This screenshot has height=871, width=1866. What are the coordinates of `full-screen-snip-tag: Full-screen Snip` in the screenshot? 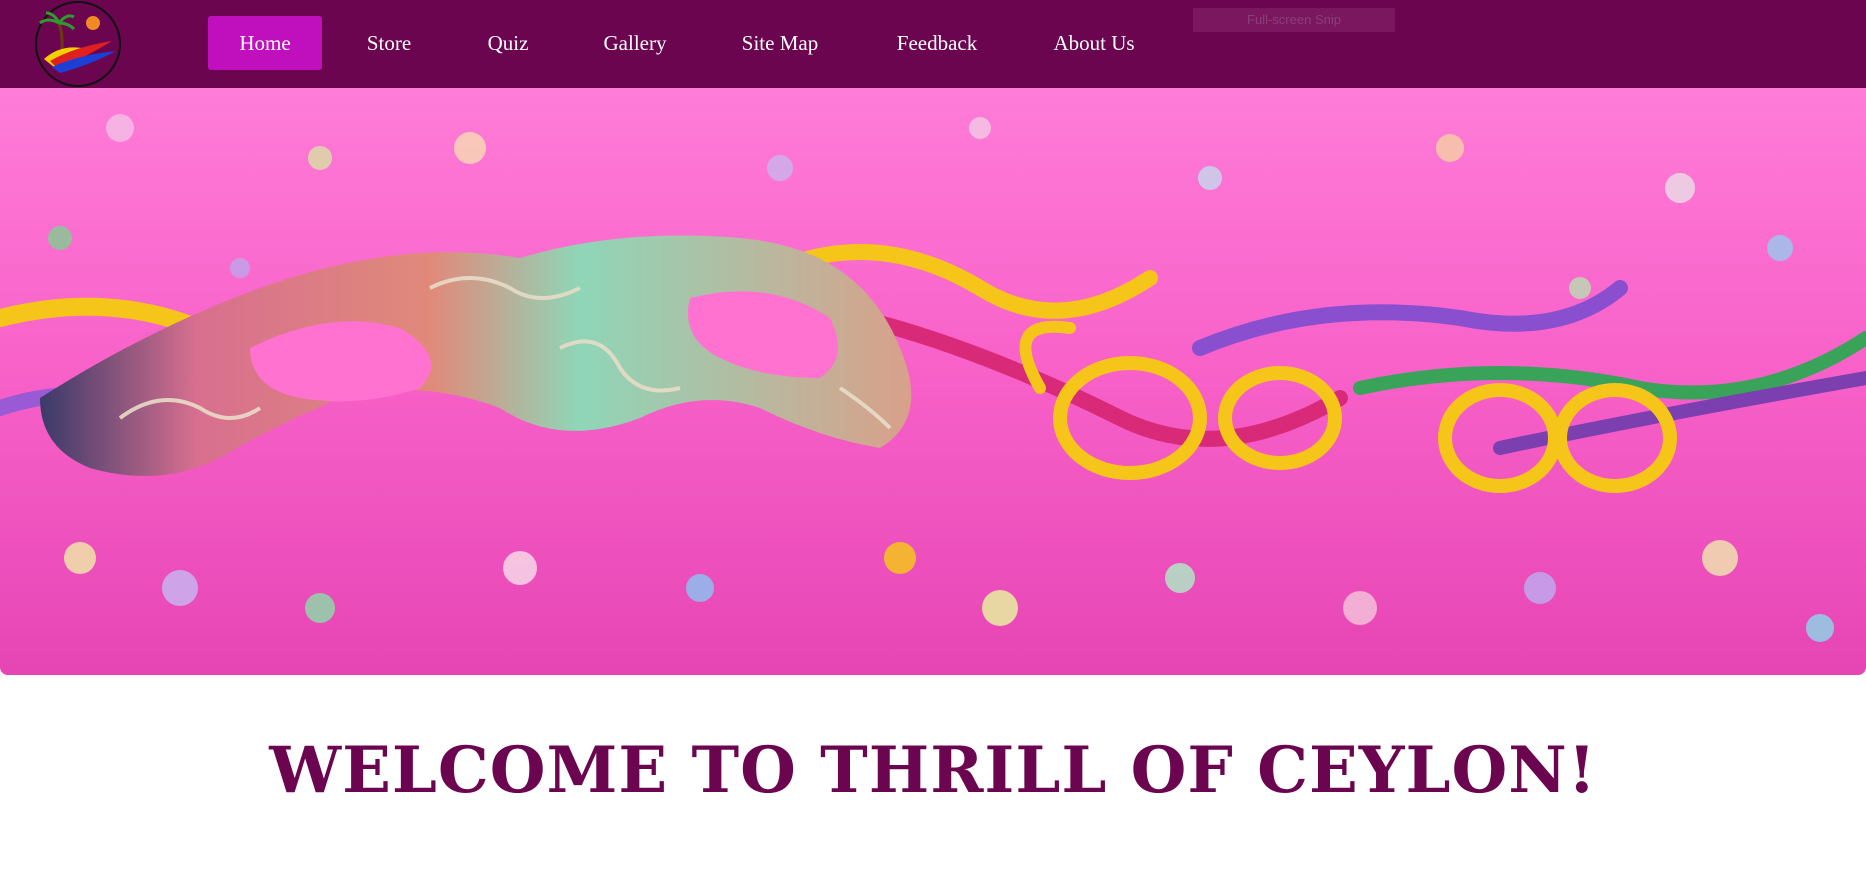 It's located at (1294, 20).